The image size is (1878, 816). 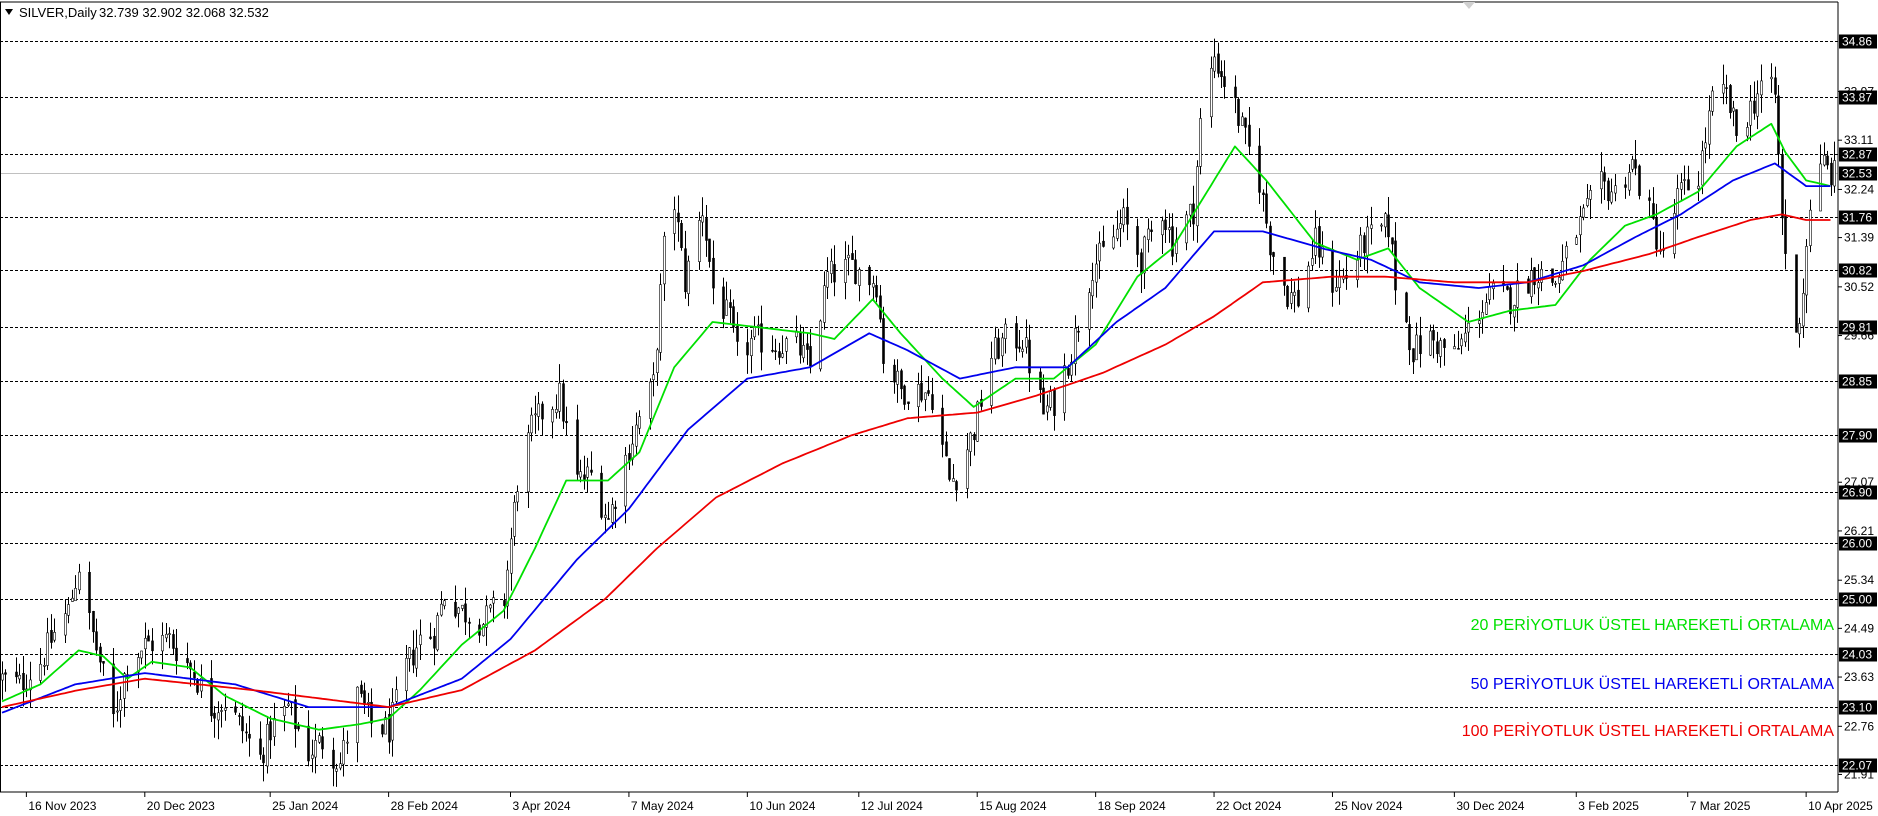 I want to click on y-tick-label: 30.52, so click(x=1859, y=287).